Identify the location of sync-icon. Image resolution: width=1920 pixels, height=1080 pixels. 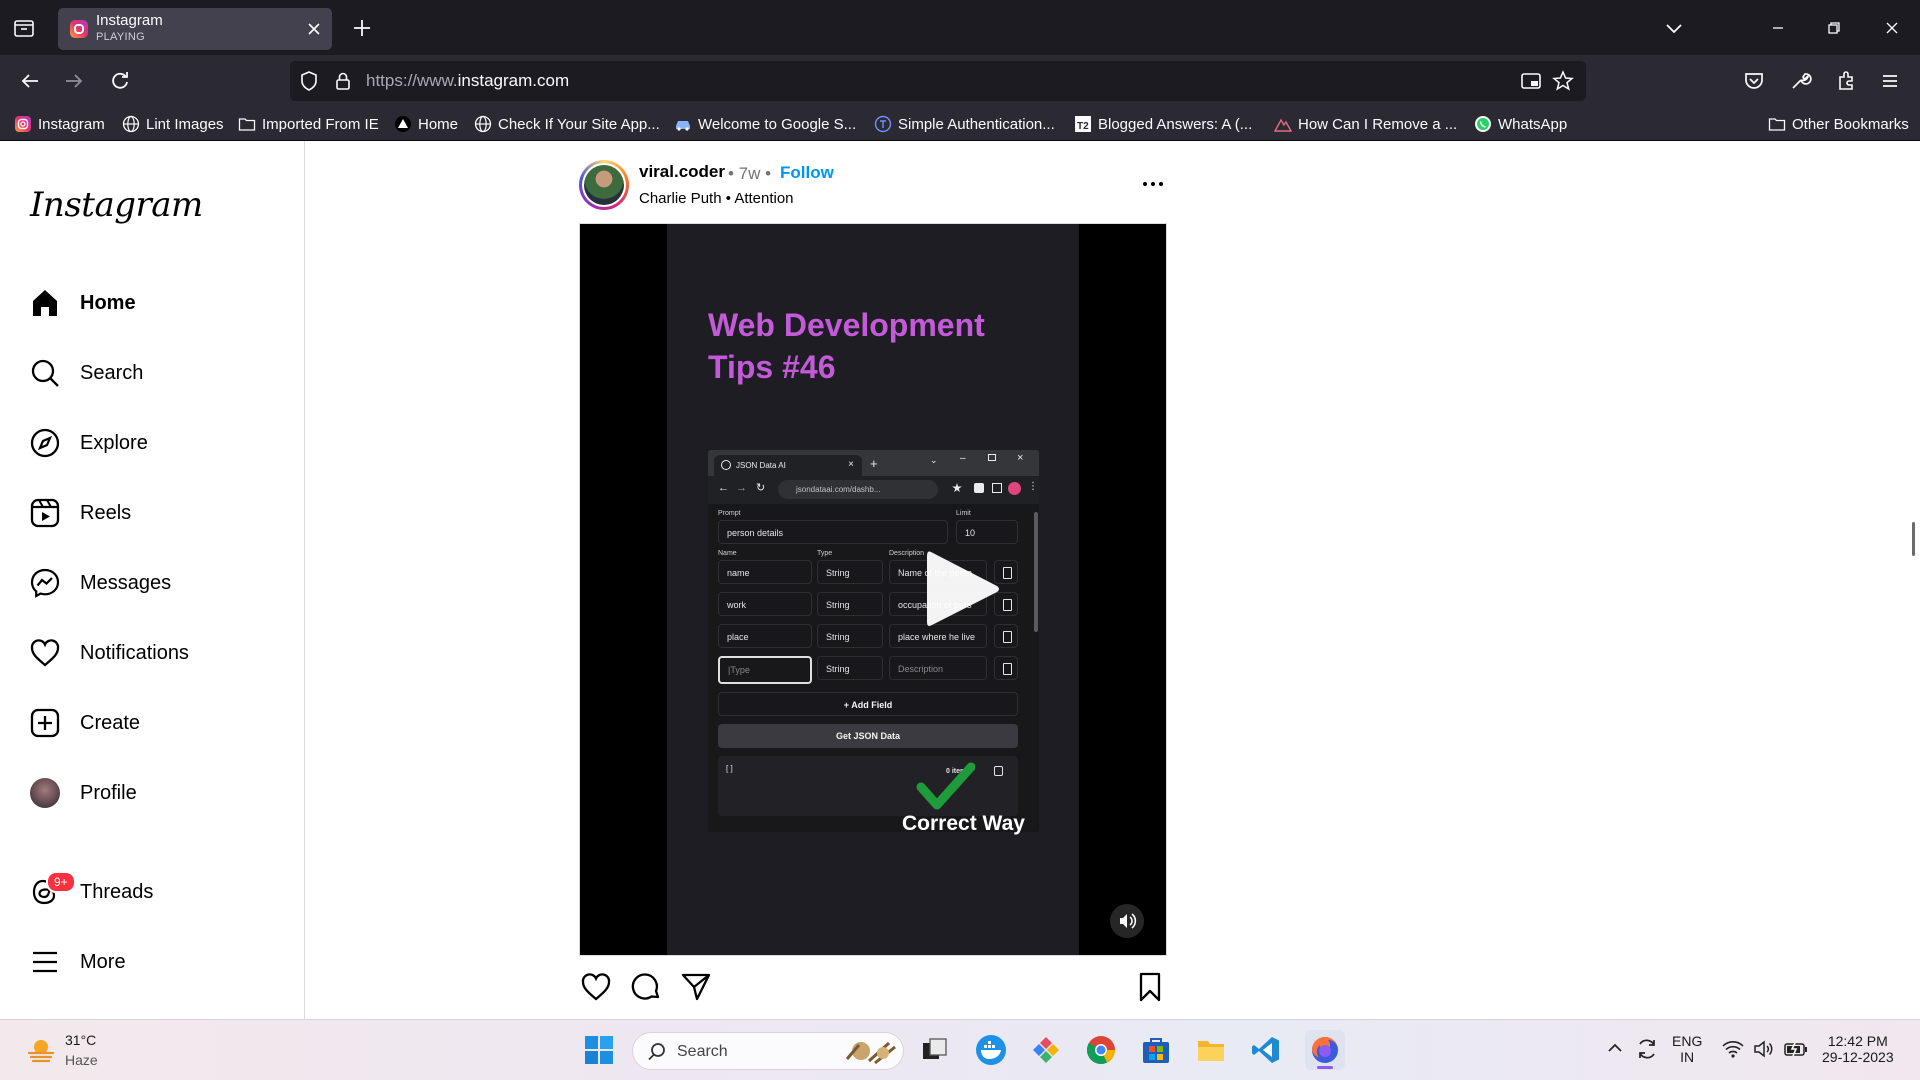
(1647, 1049).